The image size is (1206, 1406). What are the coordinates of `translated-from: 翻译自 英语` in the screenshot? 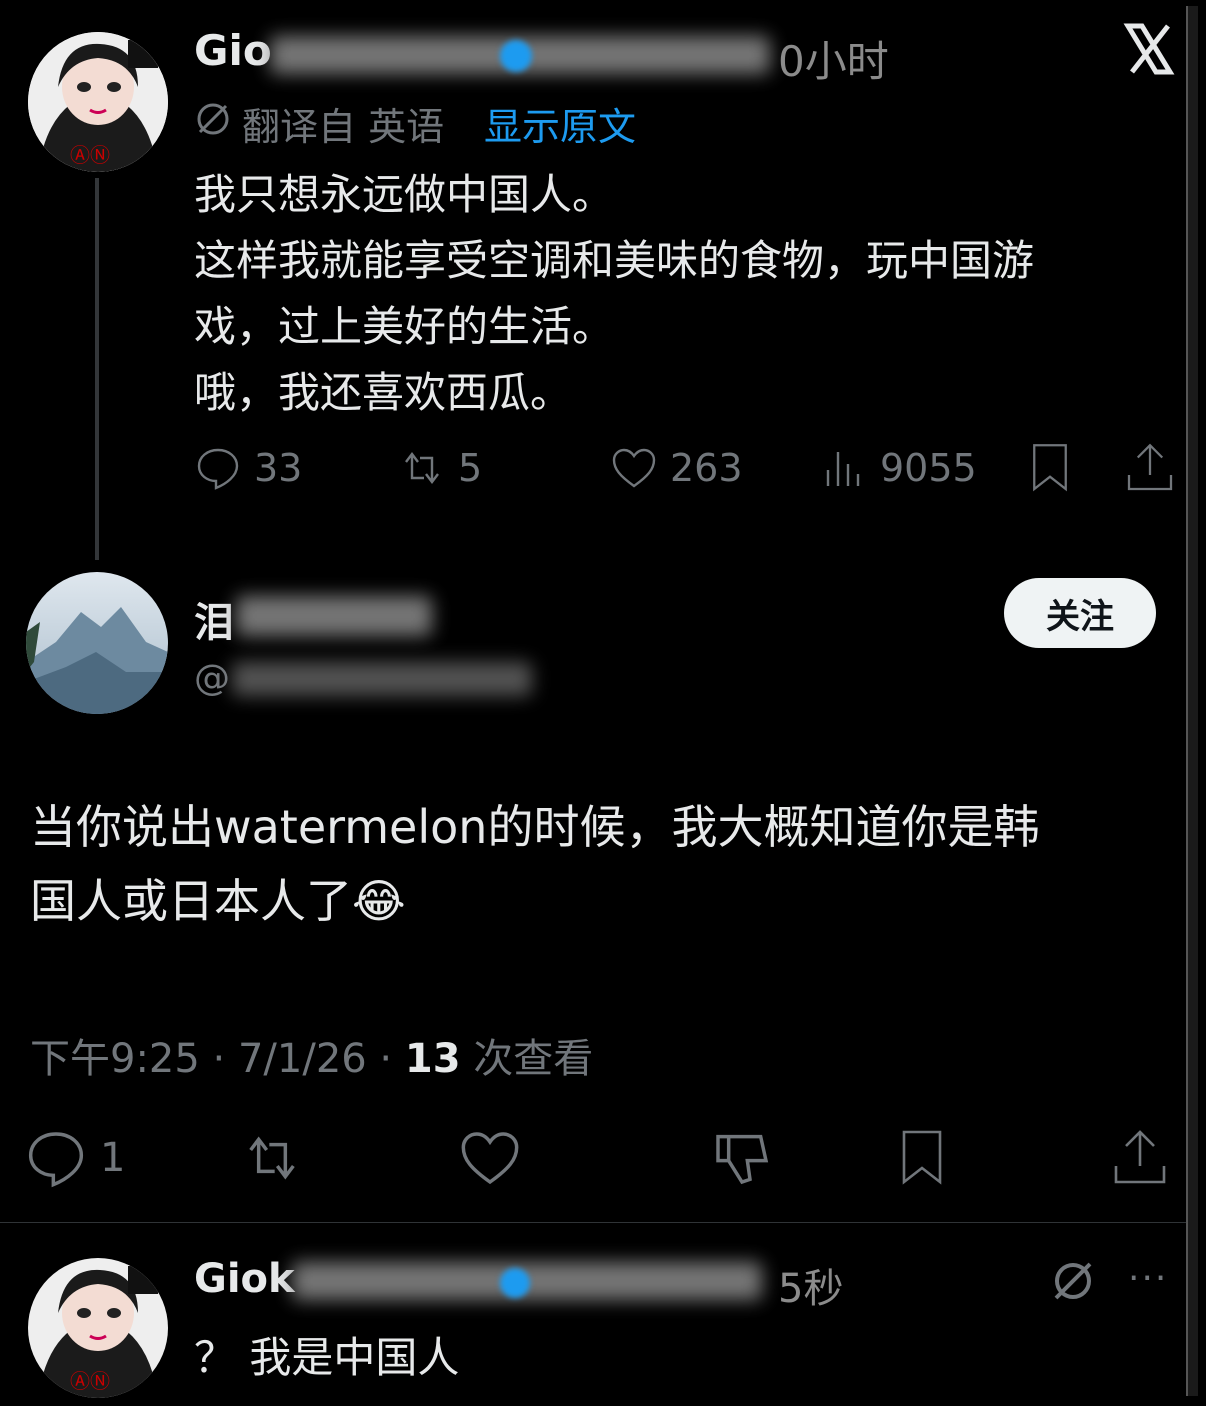 It's located at (343, 127).